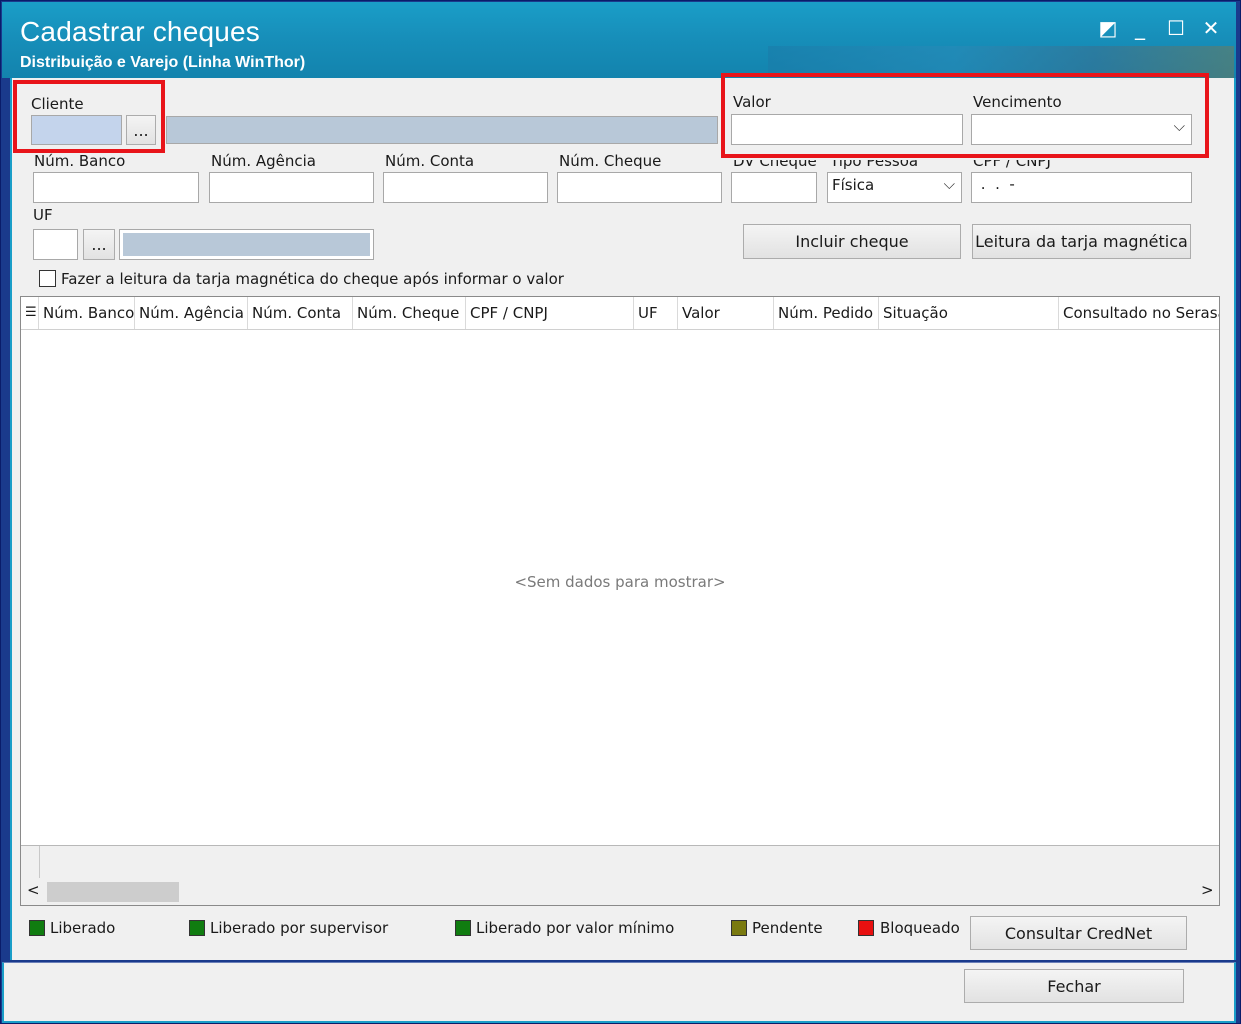  What do you see at coordinates (191, 313) in the screenshot?
I see `column-header: Núm. Agência` at bounding box center [191, 313].